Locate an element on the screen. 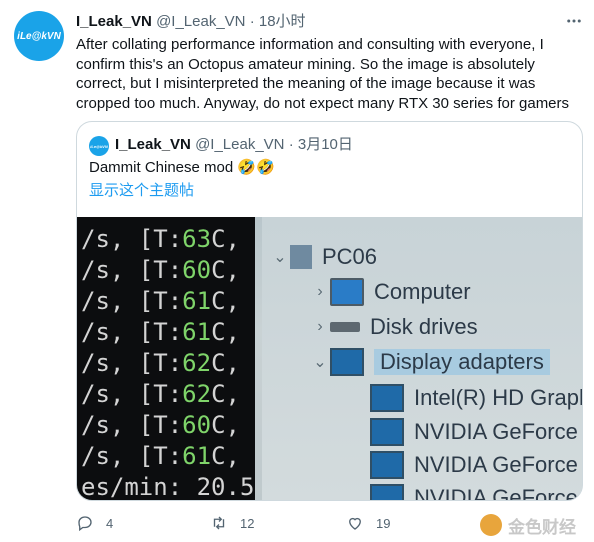 The width and height of the screenshot is (594, 542). tree-item-computer: › Computer is located at coordinates (390, 292).